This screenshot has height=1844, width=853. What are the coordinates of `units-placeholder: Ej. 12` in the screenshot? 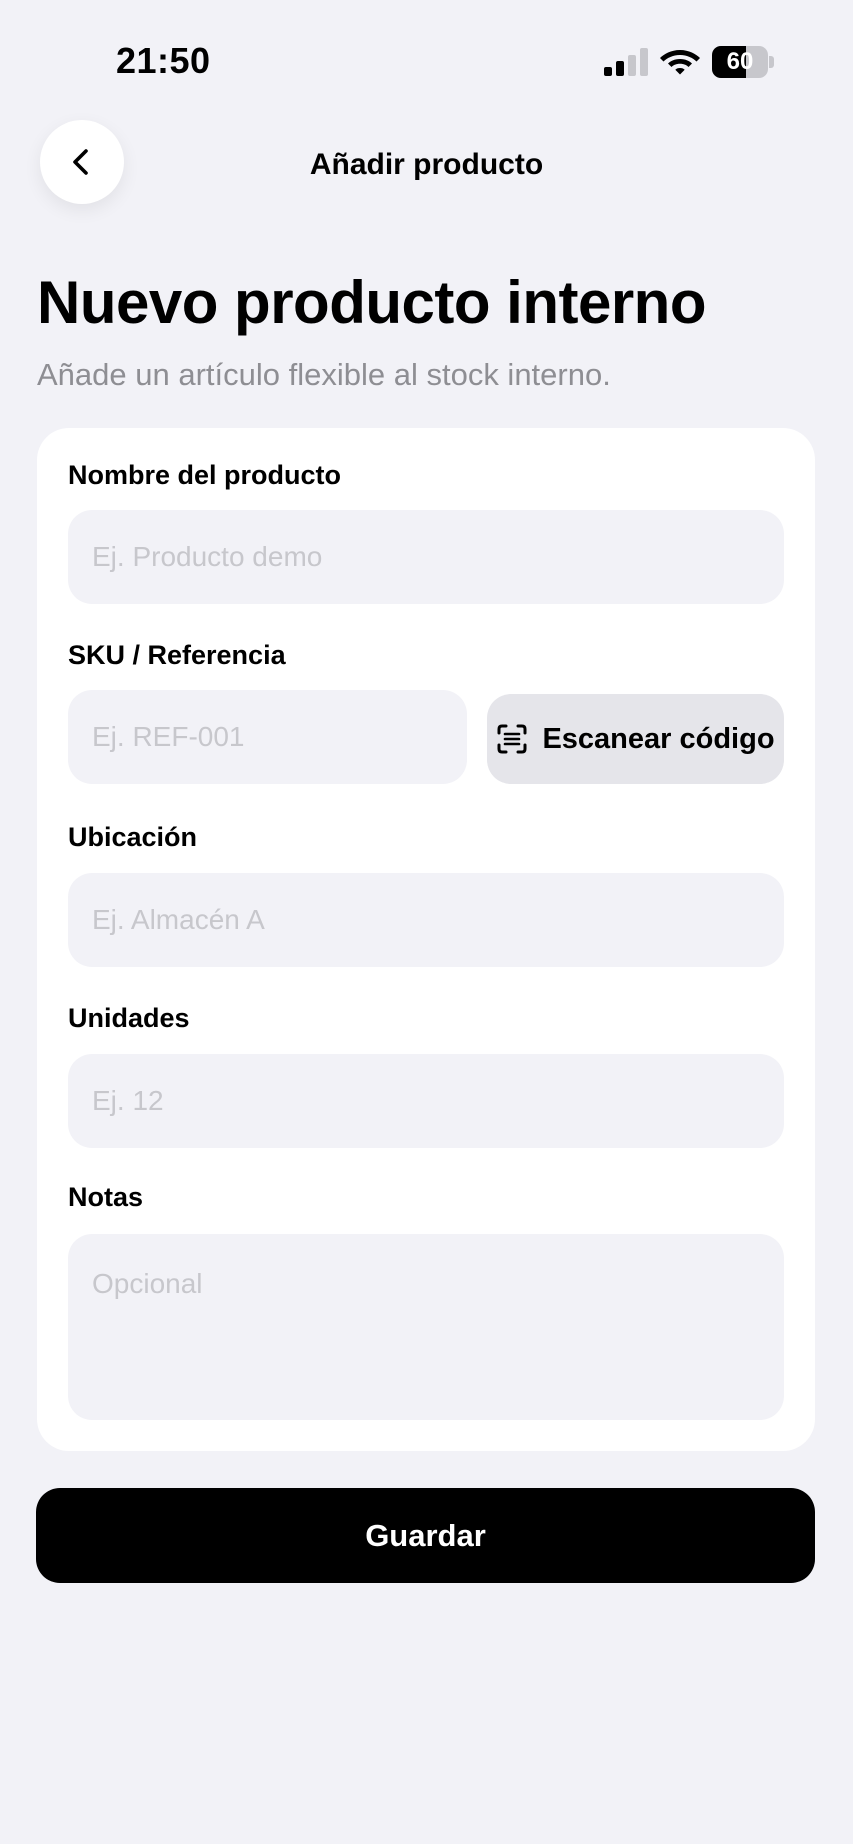 It's located at (128, 1100).